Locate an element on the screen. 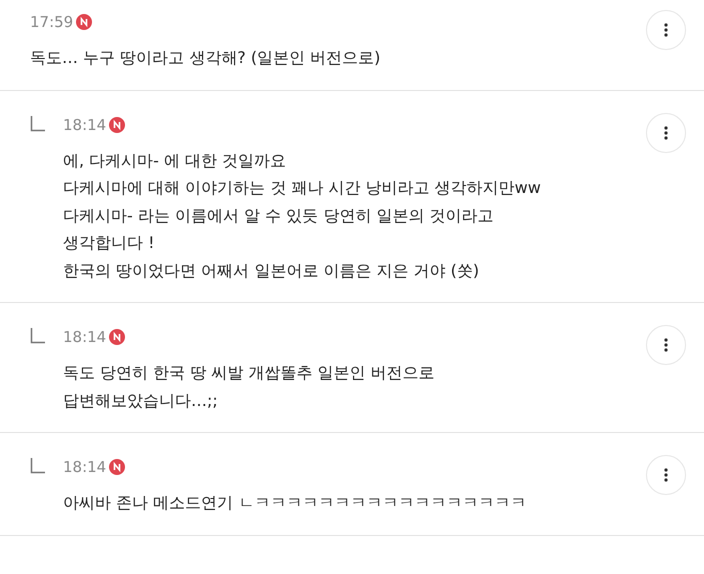 This screenshot has width=704, height=574. comment-text: 답변해보았습니다…;; is located at coordinates (141, 401).